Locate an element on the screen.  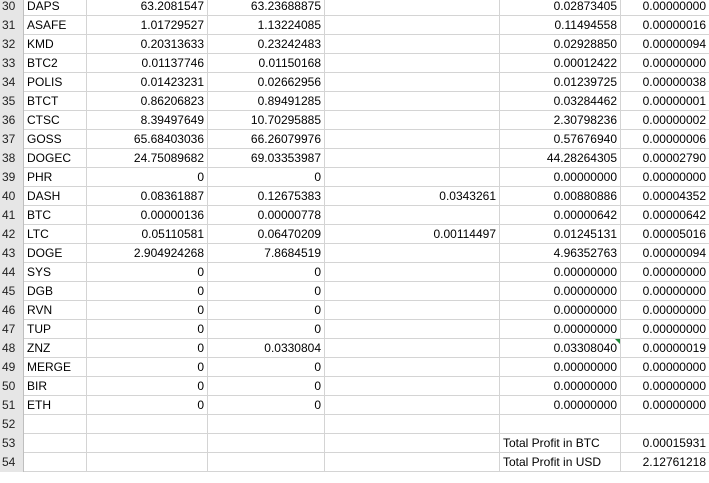
balance-start-cell: 0.05110581 is located at coordinates (147, 234).